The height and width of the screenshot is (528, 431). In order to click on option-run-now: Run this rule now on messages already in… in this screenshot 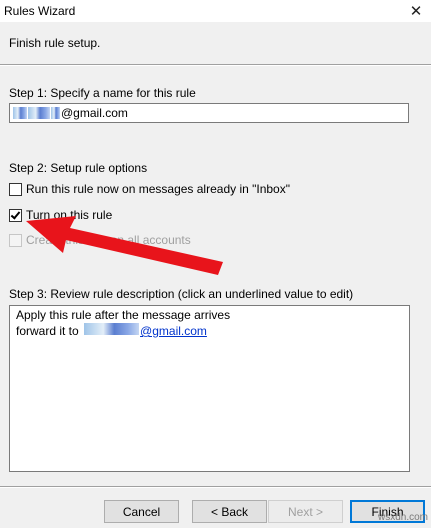, I will do `click(149, 189)`.